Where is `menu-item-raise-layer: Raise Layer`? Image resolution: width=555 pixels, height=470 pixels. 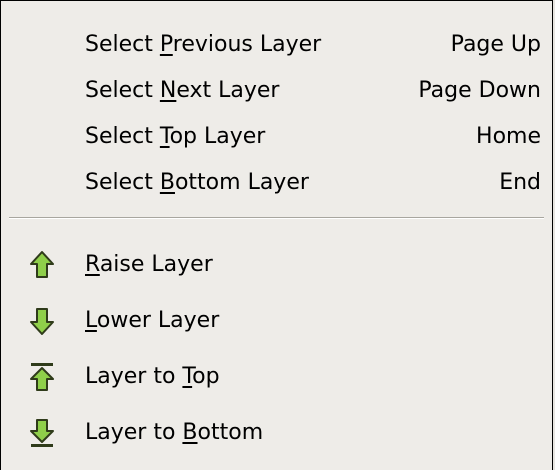
menu-item-raise-layer: Raise Layer is located at coordinates (277, 265).